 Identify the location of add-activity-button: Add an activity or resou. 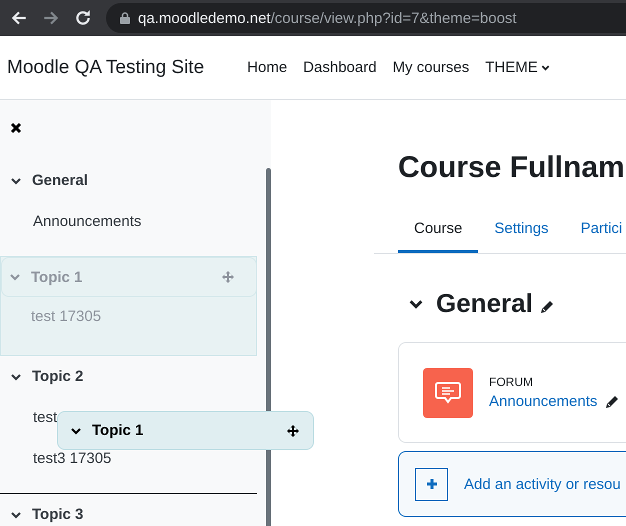
(512, 484).